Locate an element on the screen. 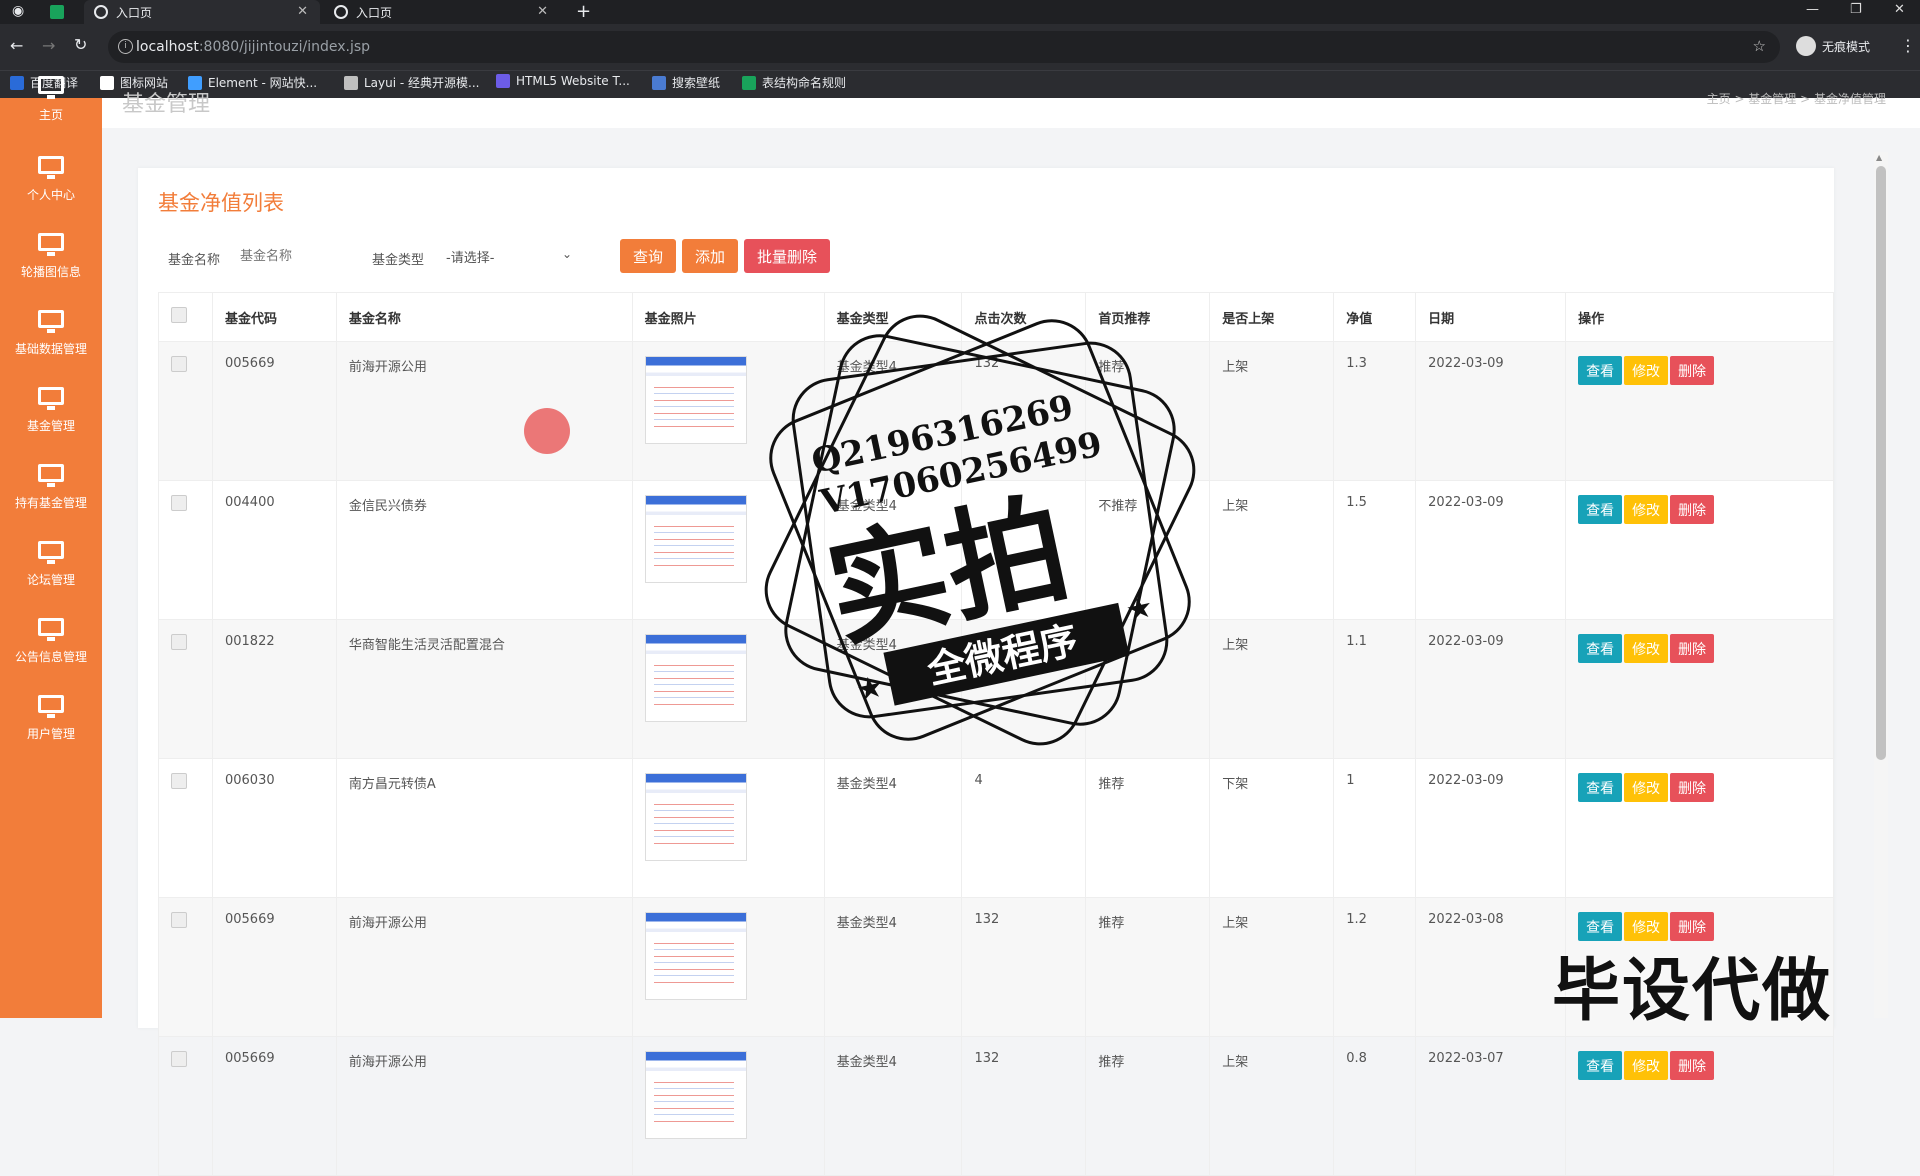 The image size is (1920, 1176). minimize-icon: — is located at coordinates (1812, 9).